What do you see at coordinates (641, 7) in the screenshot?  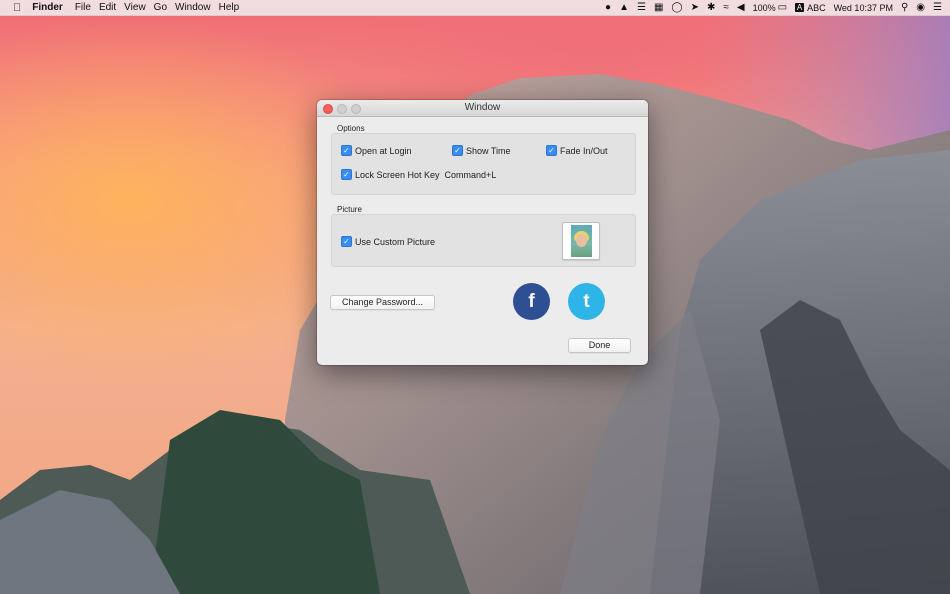 I see `stack-icon: ☰` at bounding box center [641, 7].